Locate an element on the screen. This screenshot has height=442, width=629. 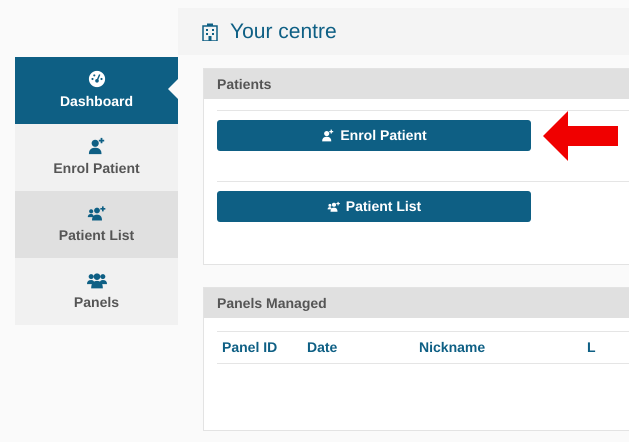
column-header: Nickname is located at coordinates (452, 347).